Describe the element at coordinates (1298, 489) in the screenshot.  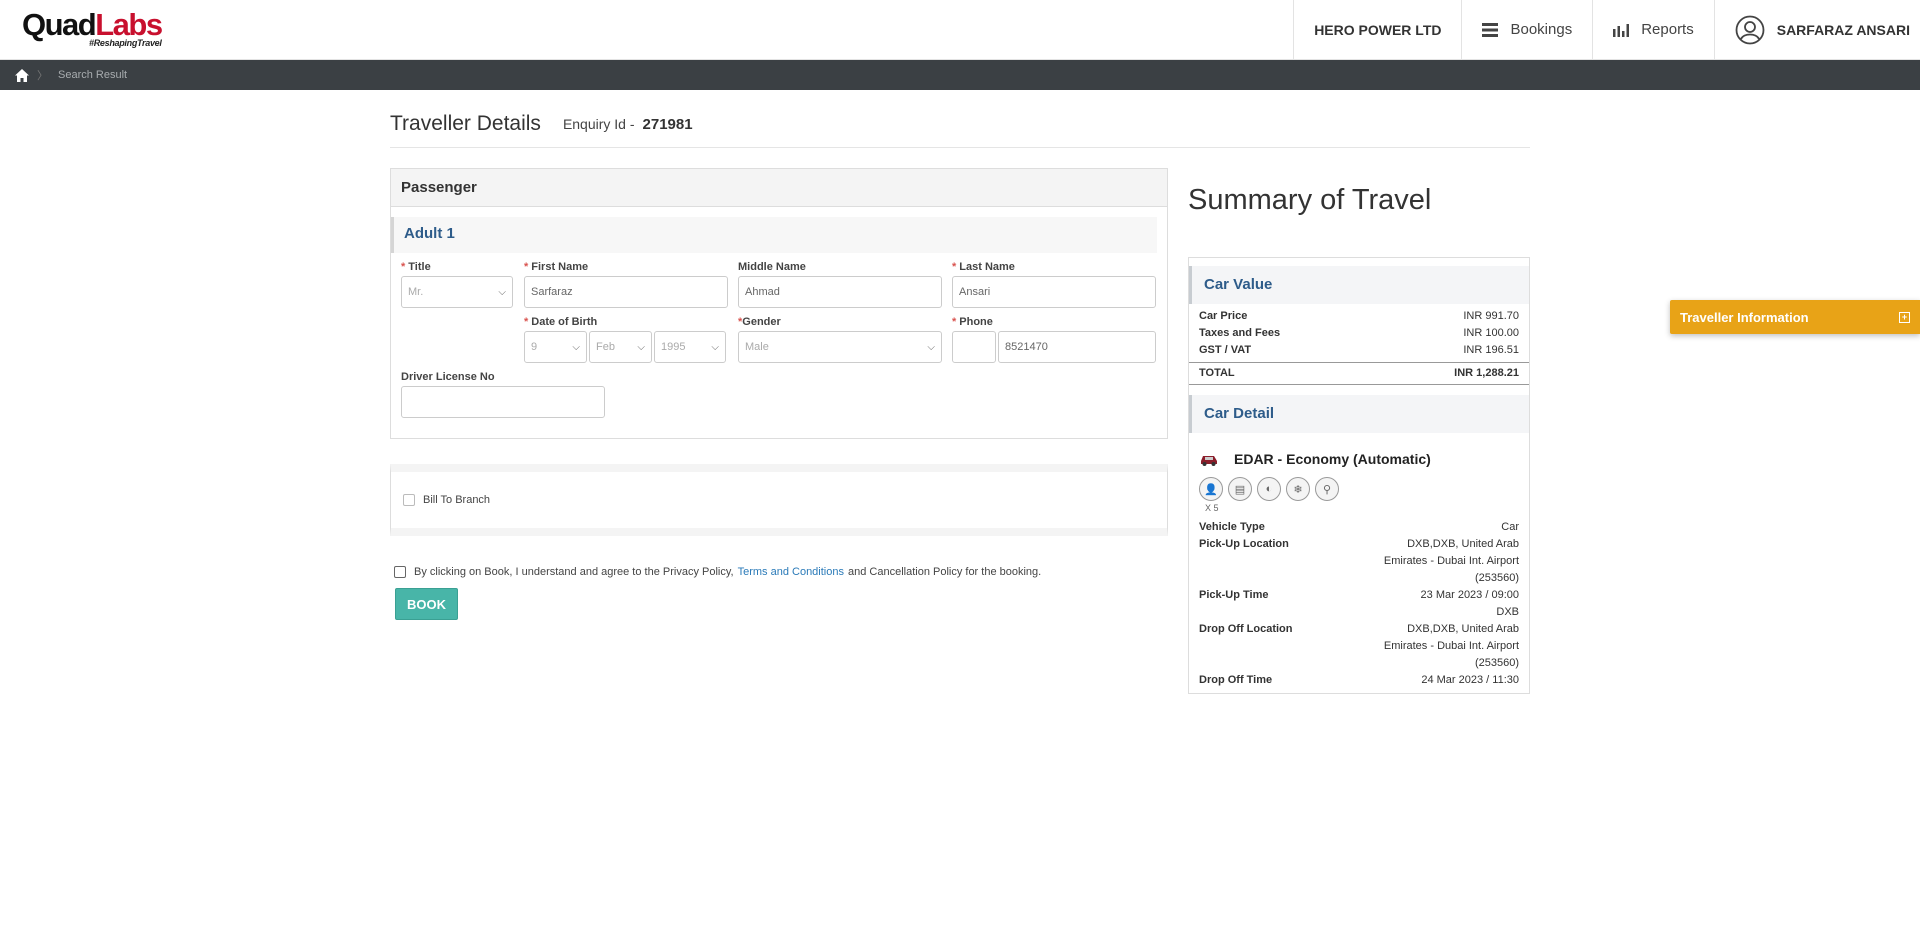
I see `air-conditioning-icon: ❄` at that location.